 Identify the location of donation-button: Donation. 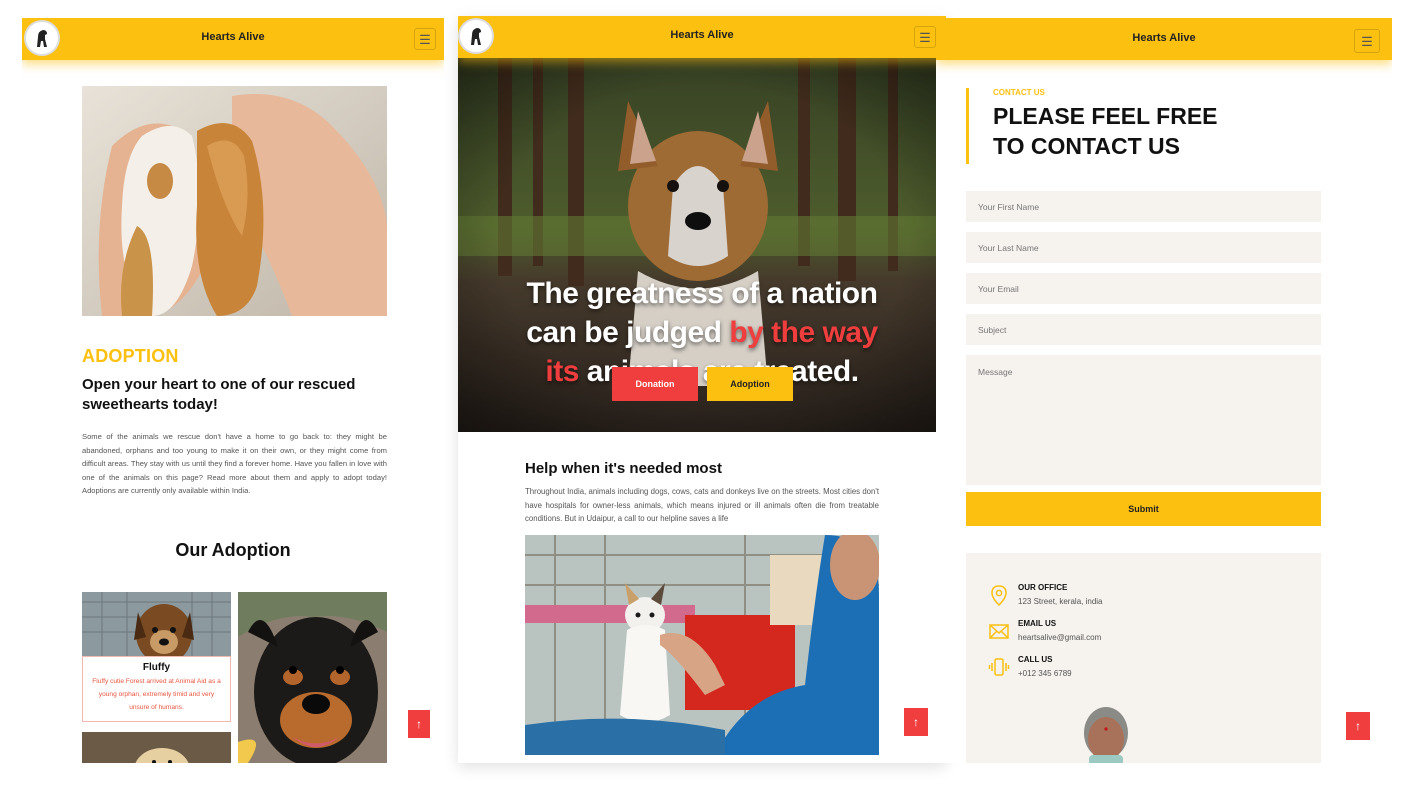
(655, 384).